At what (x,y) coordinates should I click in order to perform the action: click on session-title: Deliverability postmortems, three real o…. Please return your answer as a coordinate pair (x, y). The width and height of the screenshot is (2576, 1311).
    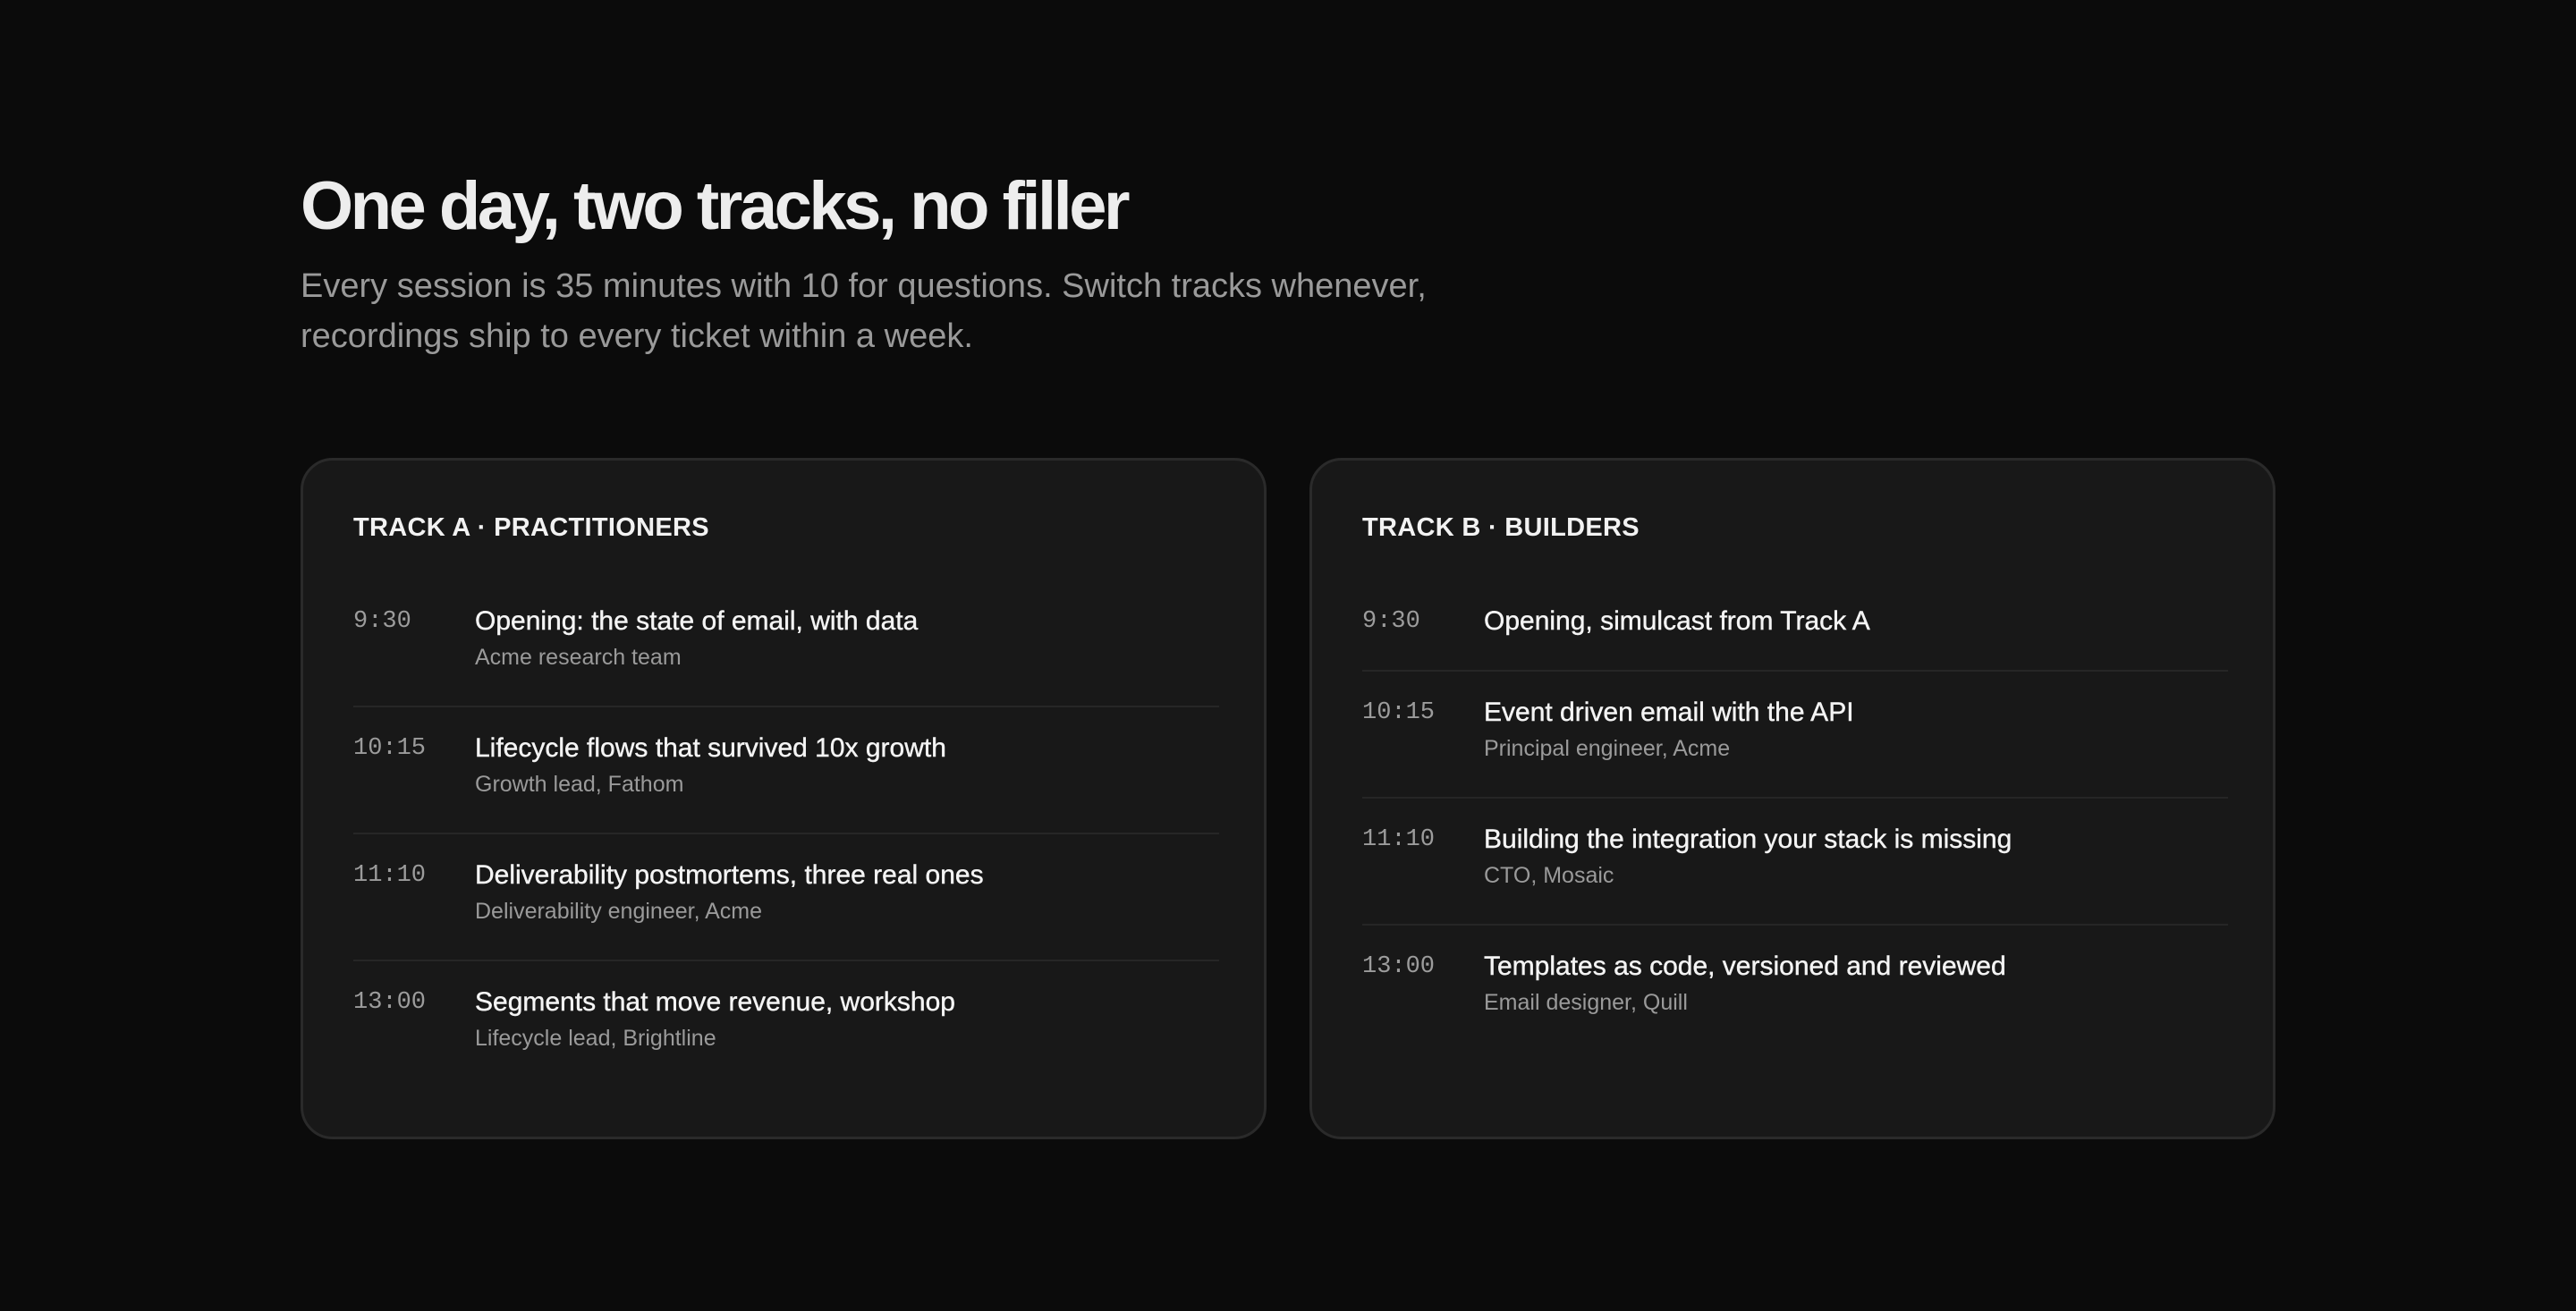
    Looking at the image, I should click on (729, 875).